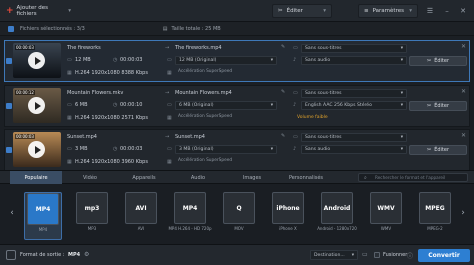 The height and width of the screenshot is (265, 474). What do you see at coordinates (198, 48) in the screenshot?
I see `output-file-name: The fireworks.mp4` at bounding box center [198, 48].